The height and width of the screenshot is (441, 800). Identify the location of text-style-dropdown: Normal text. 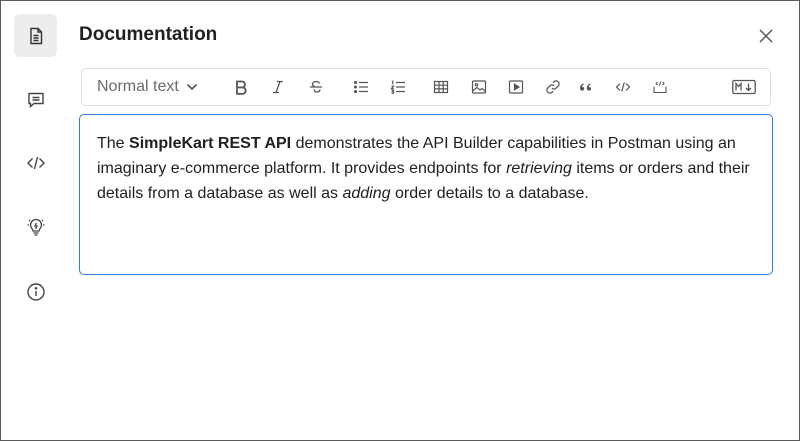
(154, 87).